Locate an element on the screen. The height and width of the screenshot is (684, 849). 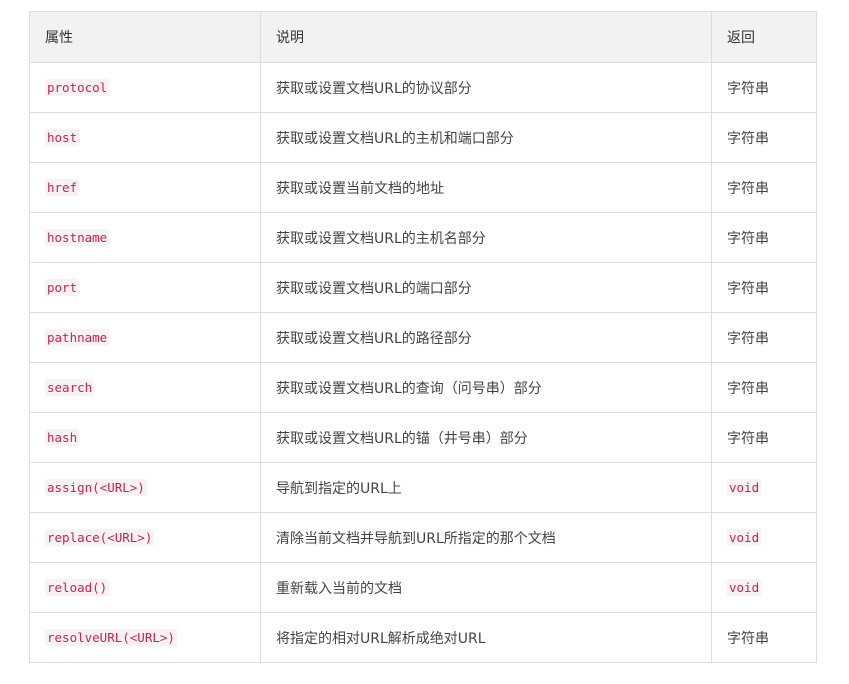
property-cell: href is located at coordinates (145, 187).